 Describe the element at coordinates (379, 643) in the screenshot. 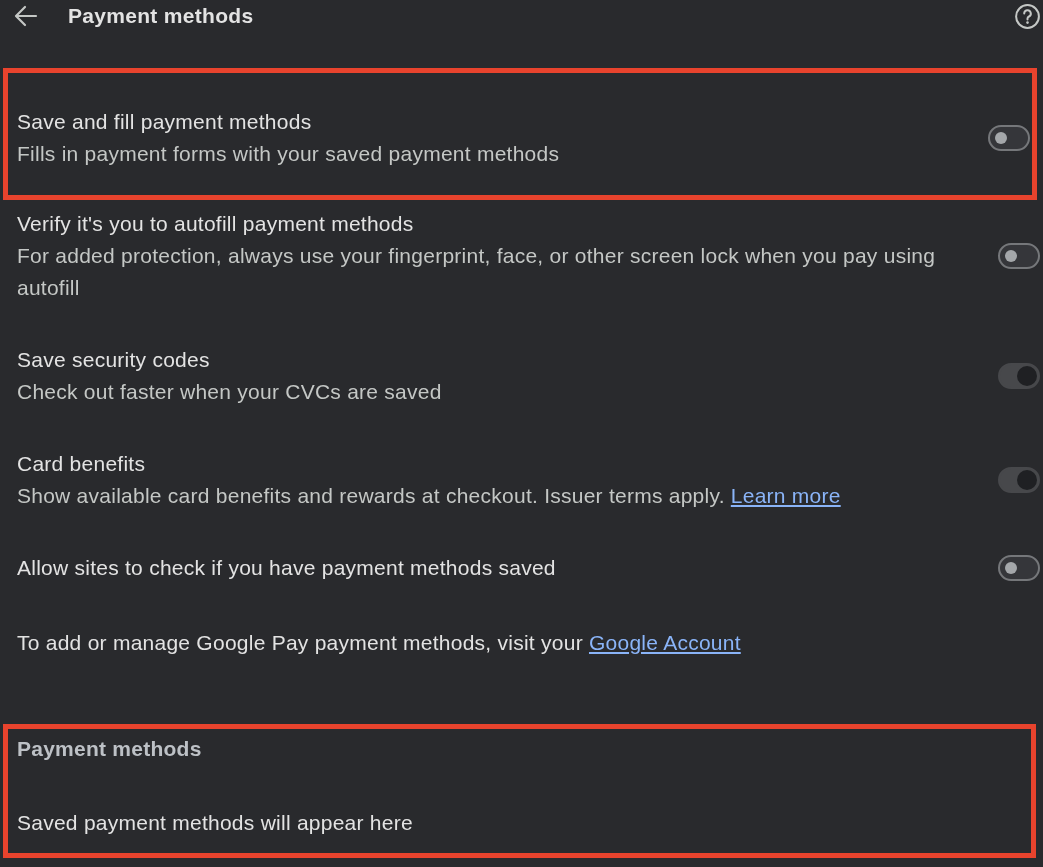

I see `account-note: To add or manage Google Pay payment methods, visit your Google Account` at that location.